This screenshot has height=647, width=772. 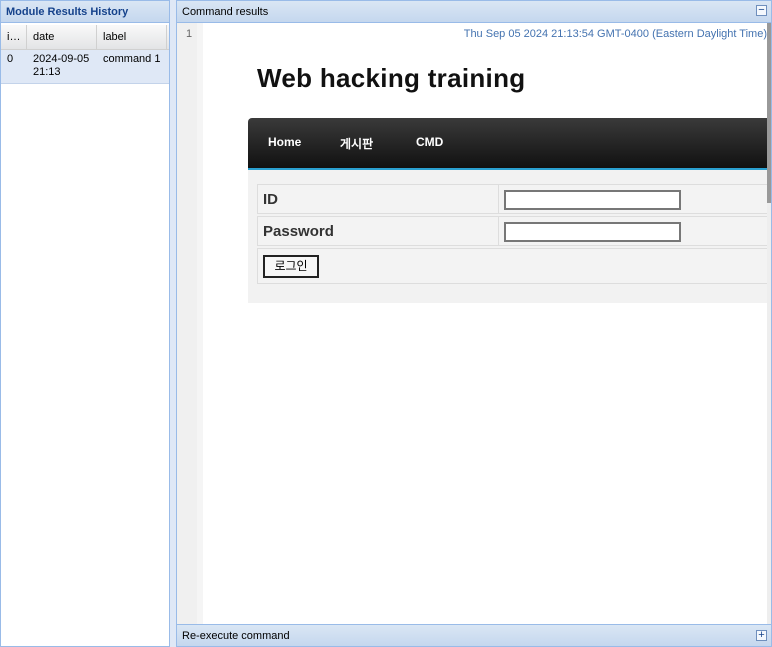 What do you see at coordinates (85, 12) in the screenshot?
I see `panel-title: Module Results History` at bounding box center [85, 12].